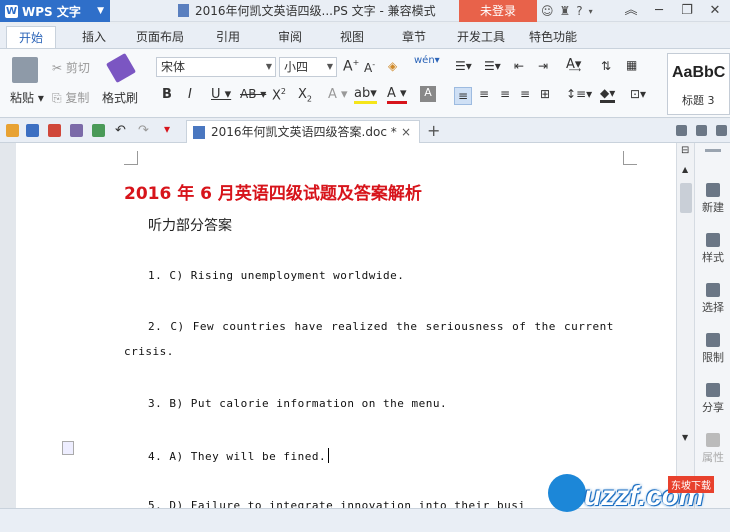  I want to click on align-right-button: ≡, so click(505, 94).